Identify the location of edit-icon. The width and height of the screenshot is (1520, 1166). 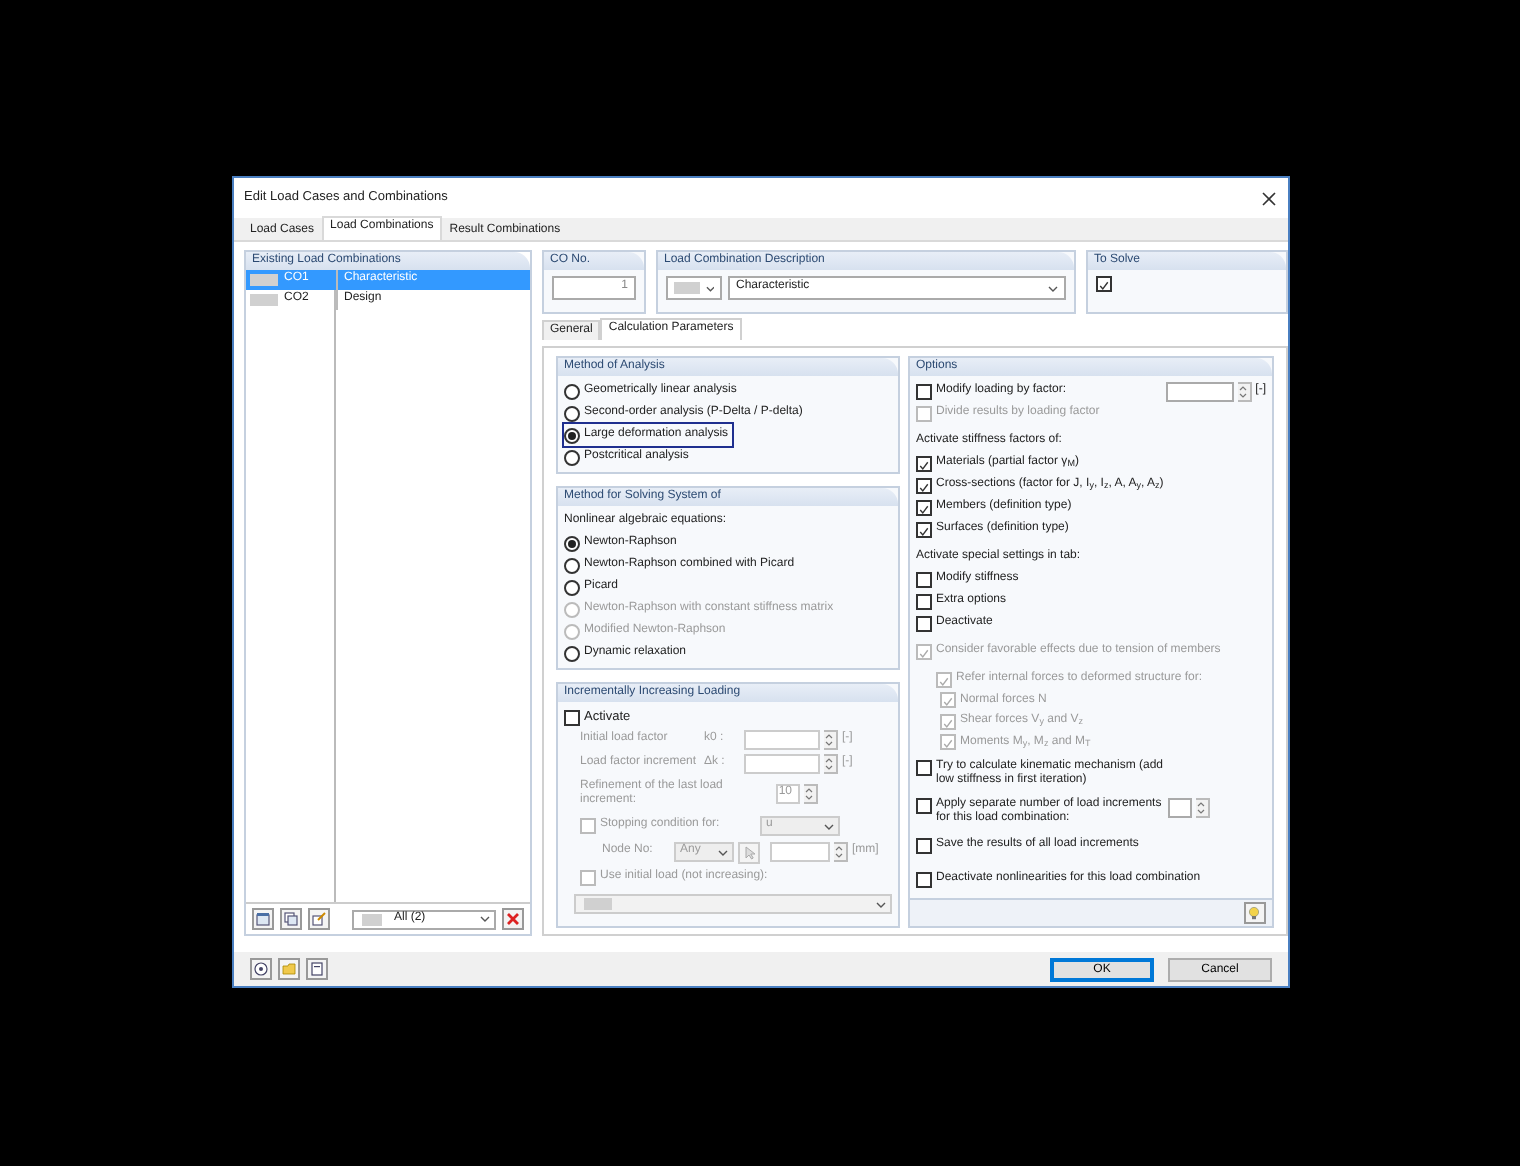
(319, 919).